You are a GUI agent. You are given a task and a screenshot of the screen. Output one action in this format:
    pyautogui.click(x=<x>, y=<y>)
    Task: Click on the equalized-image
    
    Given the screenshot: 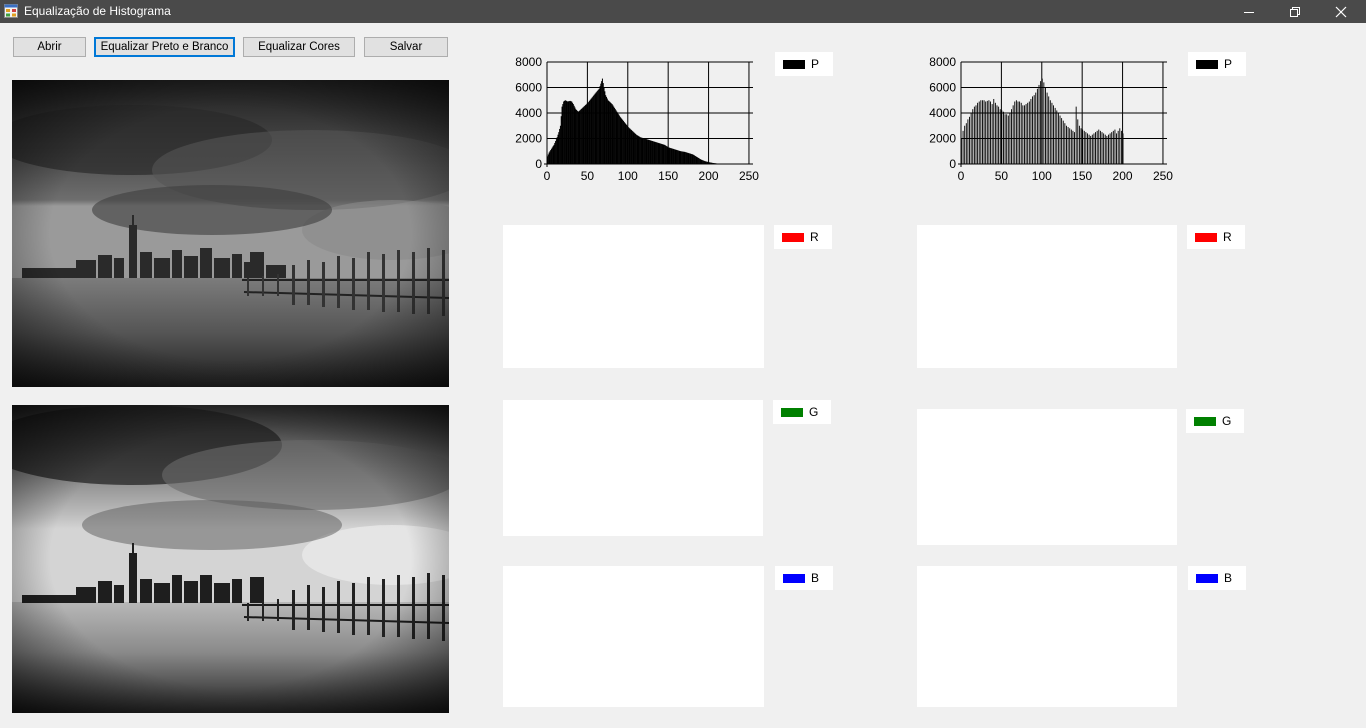 What is the action you would take?
    pyautogui.click(x=230, y=559)
    